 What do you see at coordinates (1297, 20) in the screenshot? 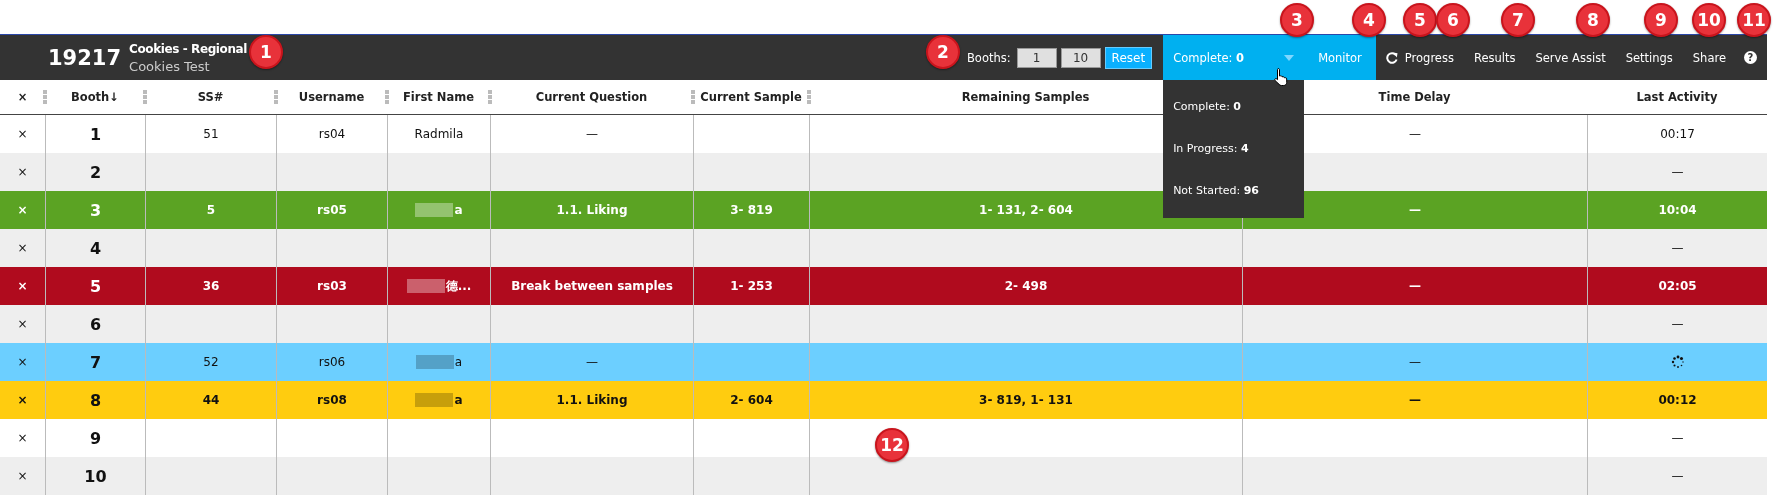
I see `callout-badge: 3` at bounding box center [1297, 20].